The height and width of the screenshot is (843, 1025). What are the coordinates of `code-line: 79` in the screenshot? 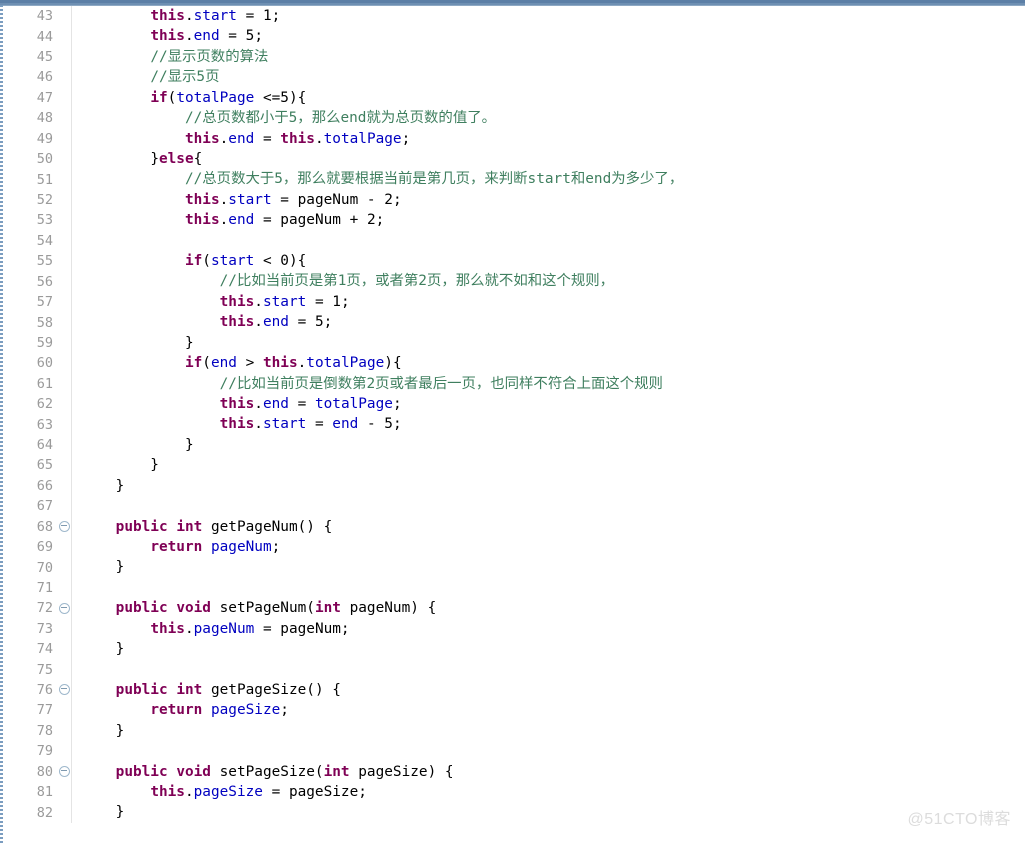 It's located at (514, 751).